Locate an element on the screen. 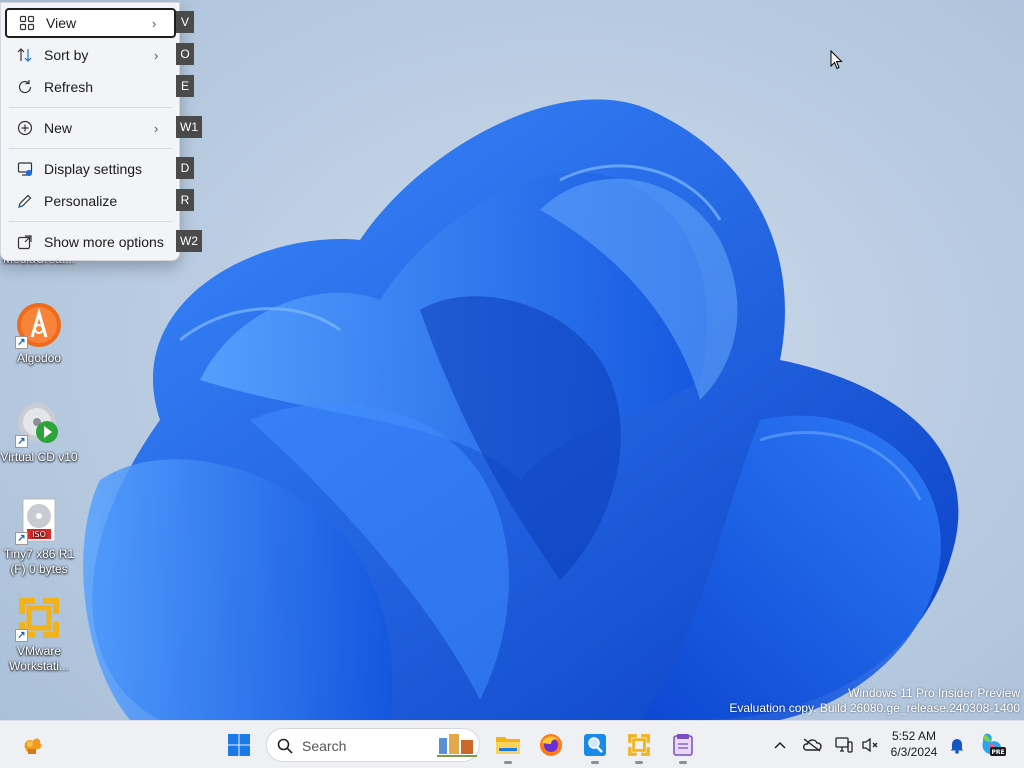  accel-badge-view: V is located at coordinates (185, 22).